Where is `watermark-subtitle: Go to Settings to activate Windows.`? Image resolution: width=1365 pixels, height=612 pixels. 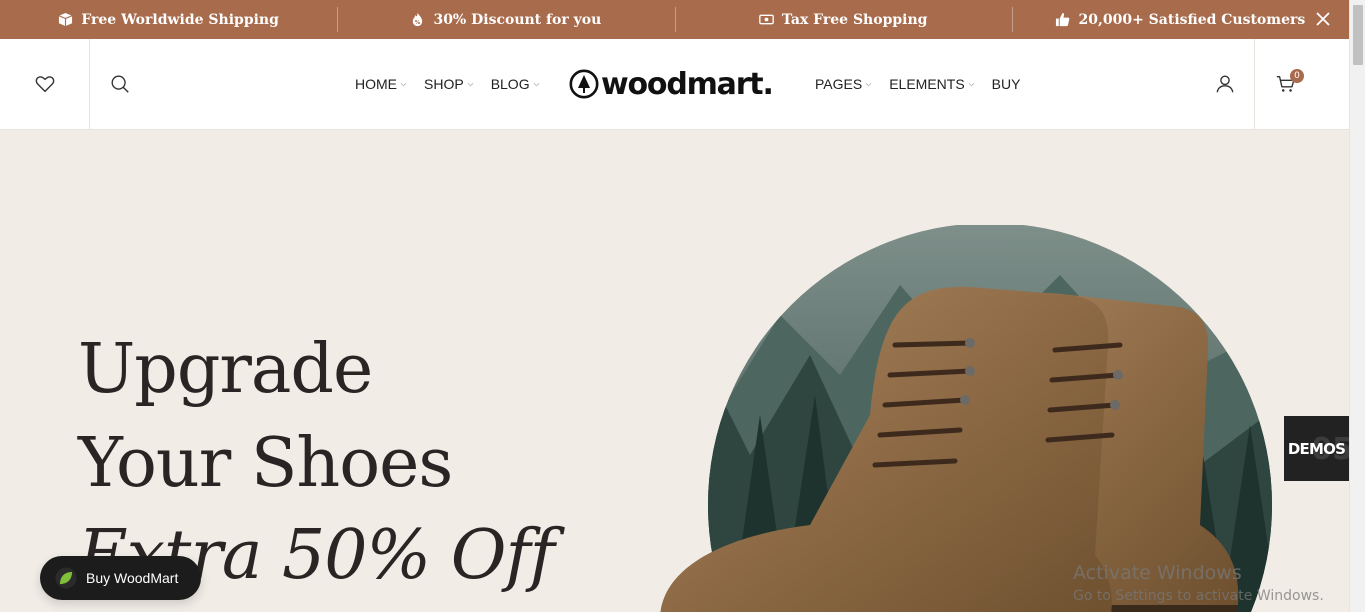
watermark-subtitle: Go to Settings to activate Windows. is located at coordinates (1198, 596).